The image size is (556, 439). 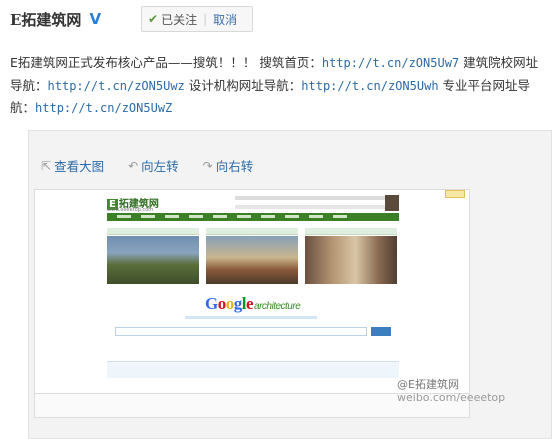 I want to click on person-photo, so click(x=392, y=203).